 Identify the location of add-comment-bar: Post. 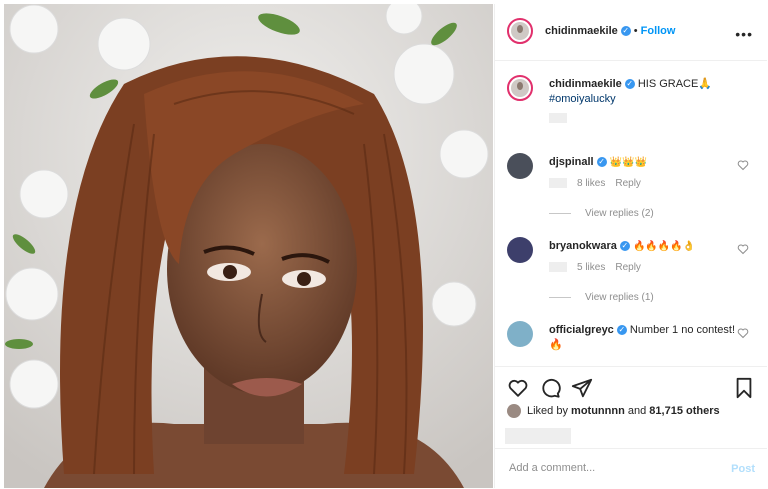
(631, 468).